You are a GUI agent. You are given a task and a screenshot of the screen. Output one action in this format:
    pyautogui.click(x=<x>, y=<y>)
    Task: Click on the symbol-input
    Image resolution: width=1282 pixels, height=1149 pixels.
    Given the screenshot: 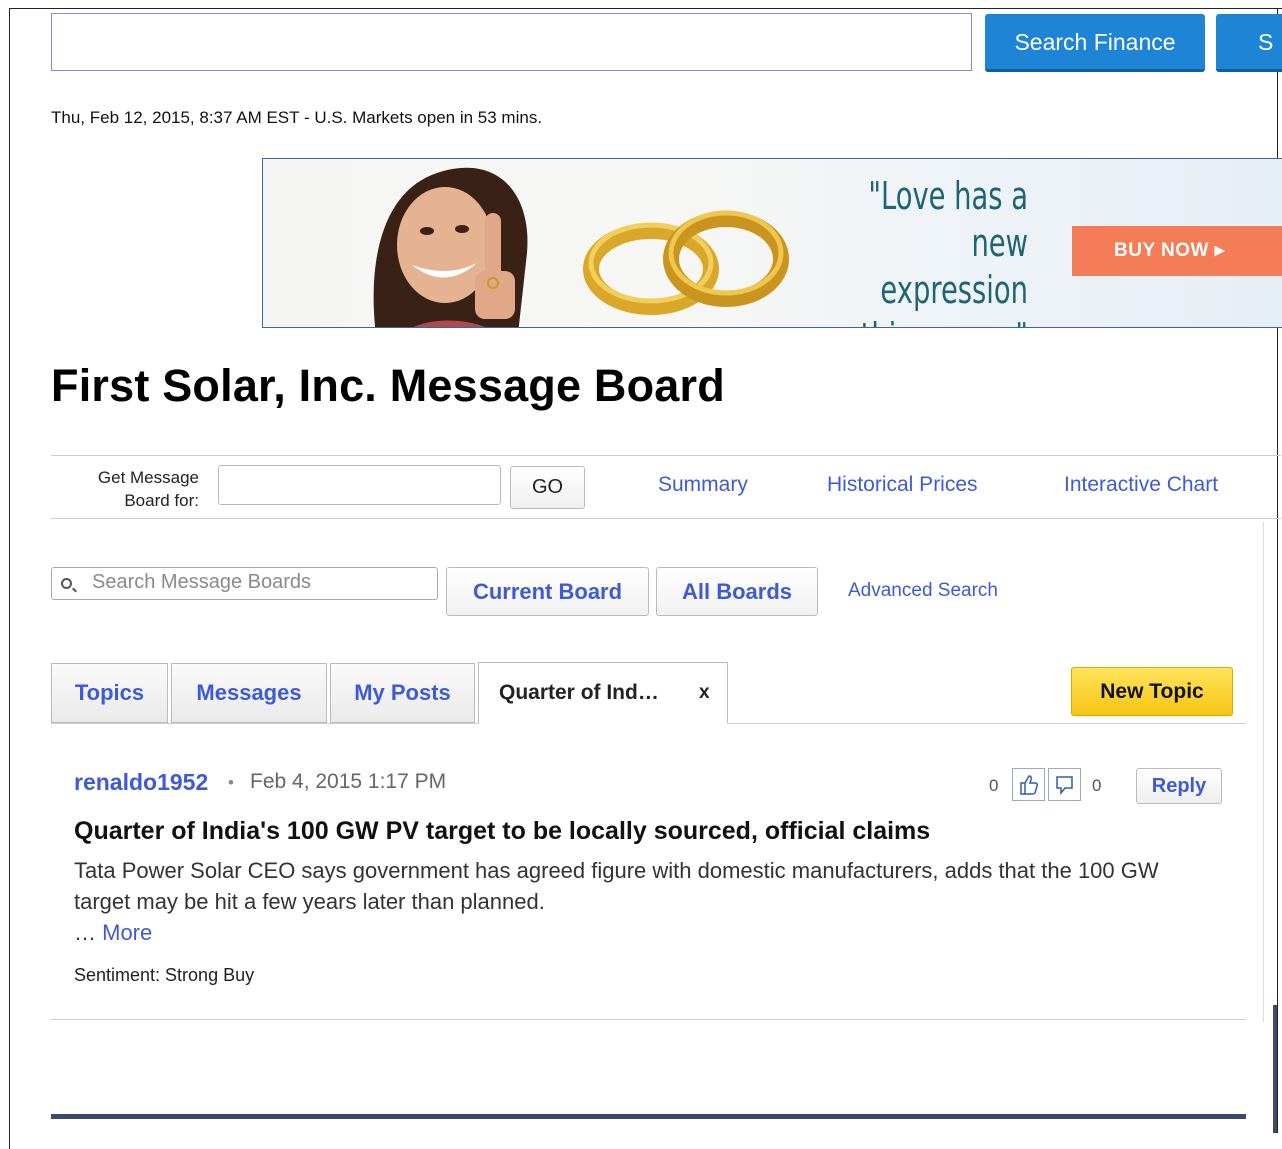 What is the action you would take?
    pyautogui.click(x=359, y=485)
    